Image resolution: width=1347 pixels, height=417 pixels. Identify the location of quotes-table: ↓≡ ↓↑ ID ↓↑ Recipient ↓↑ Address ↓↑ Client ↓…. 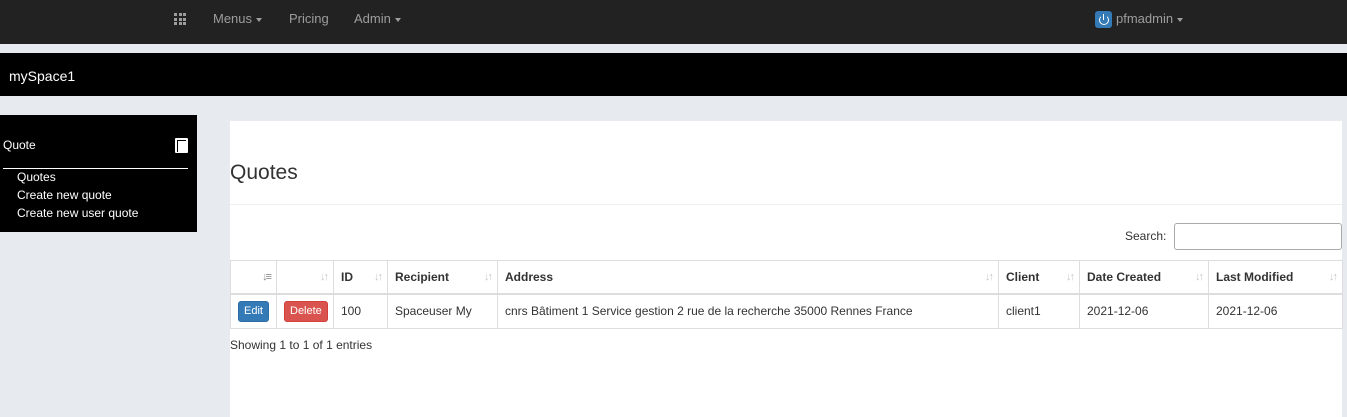
(786, 294).